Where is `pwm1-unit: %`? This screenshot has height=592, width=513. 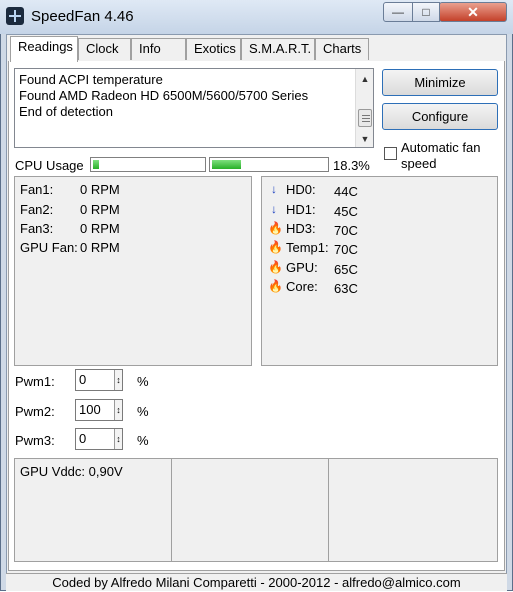
pwm1-unit: % is located at coordinates (143, 381).